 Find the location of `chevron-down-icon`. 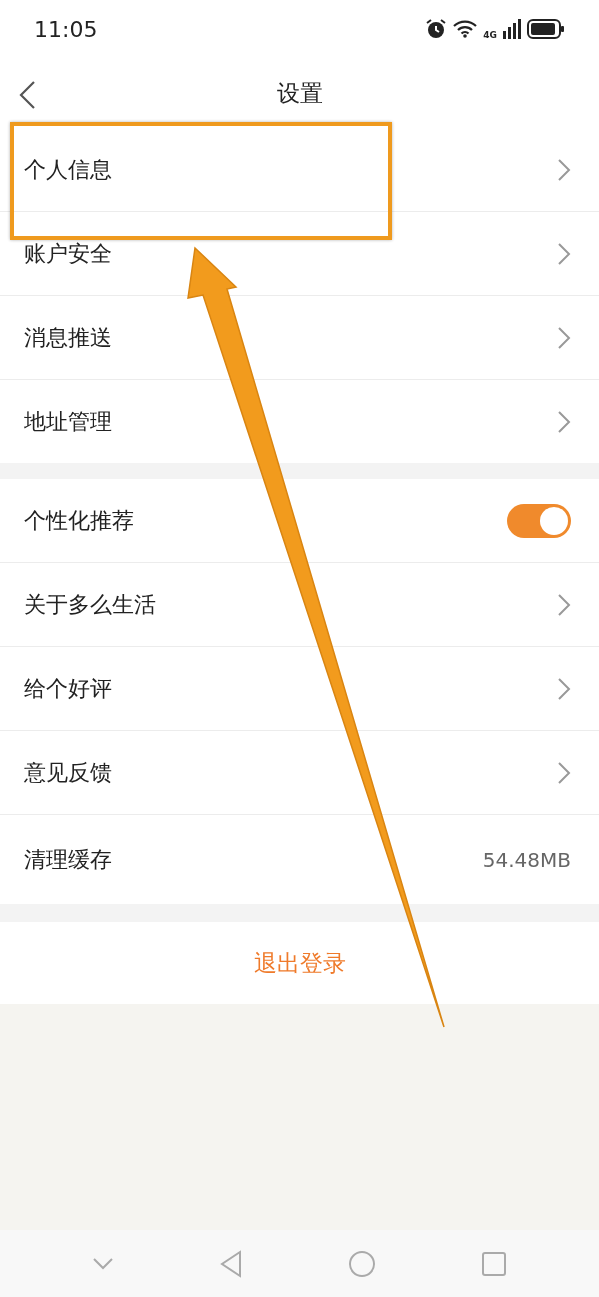

chevron-down-icon is located at coordinates (103, 1263).